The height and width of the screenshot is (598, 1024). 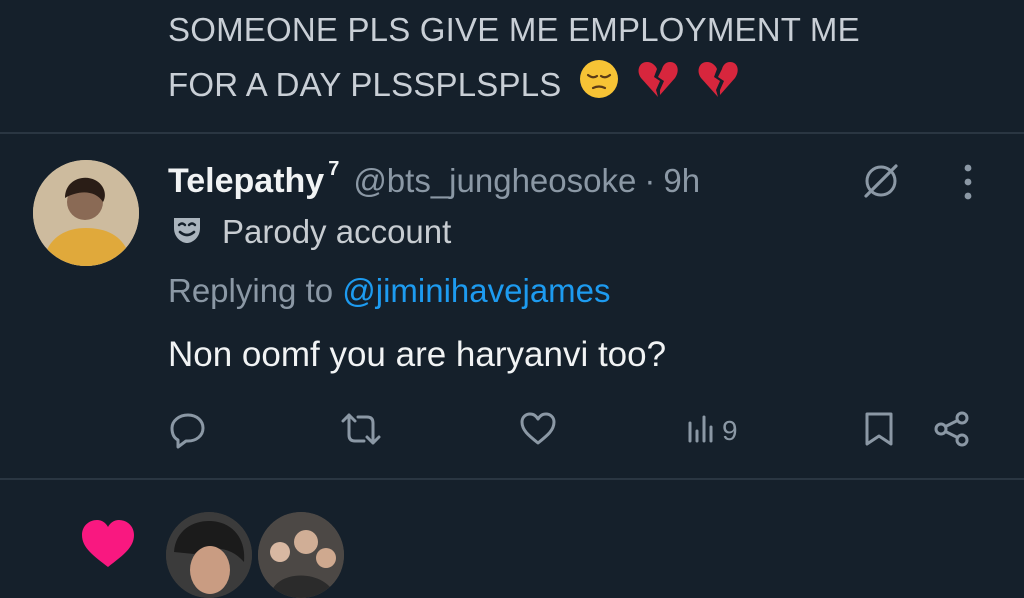 I want to click on parody-badge: Parody account, so click(x=310, y=231).